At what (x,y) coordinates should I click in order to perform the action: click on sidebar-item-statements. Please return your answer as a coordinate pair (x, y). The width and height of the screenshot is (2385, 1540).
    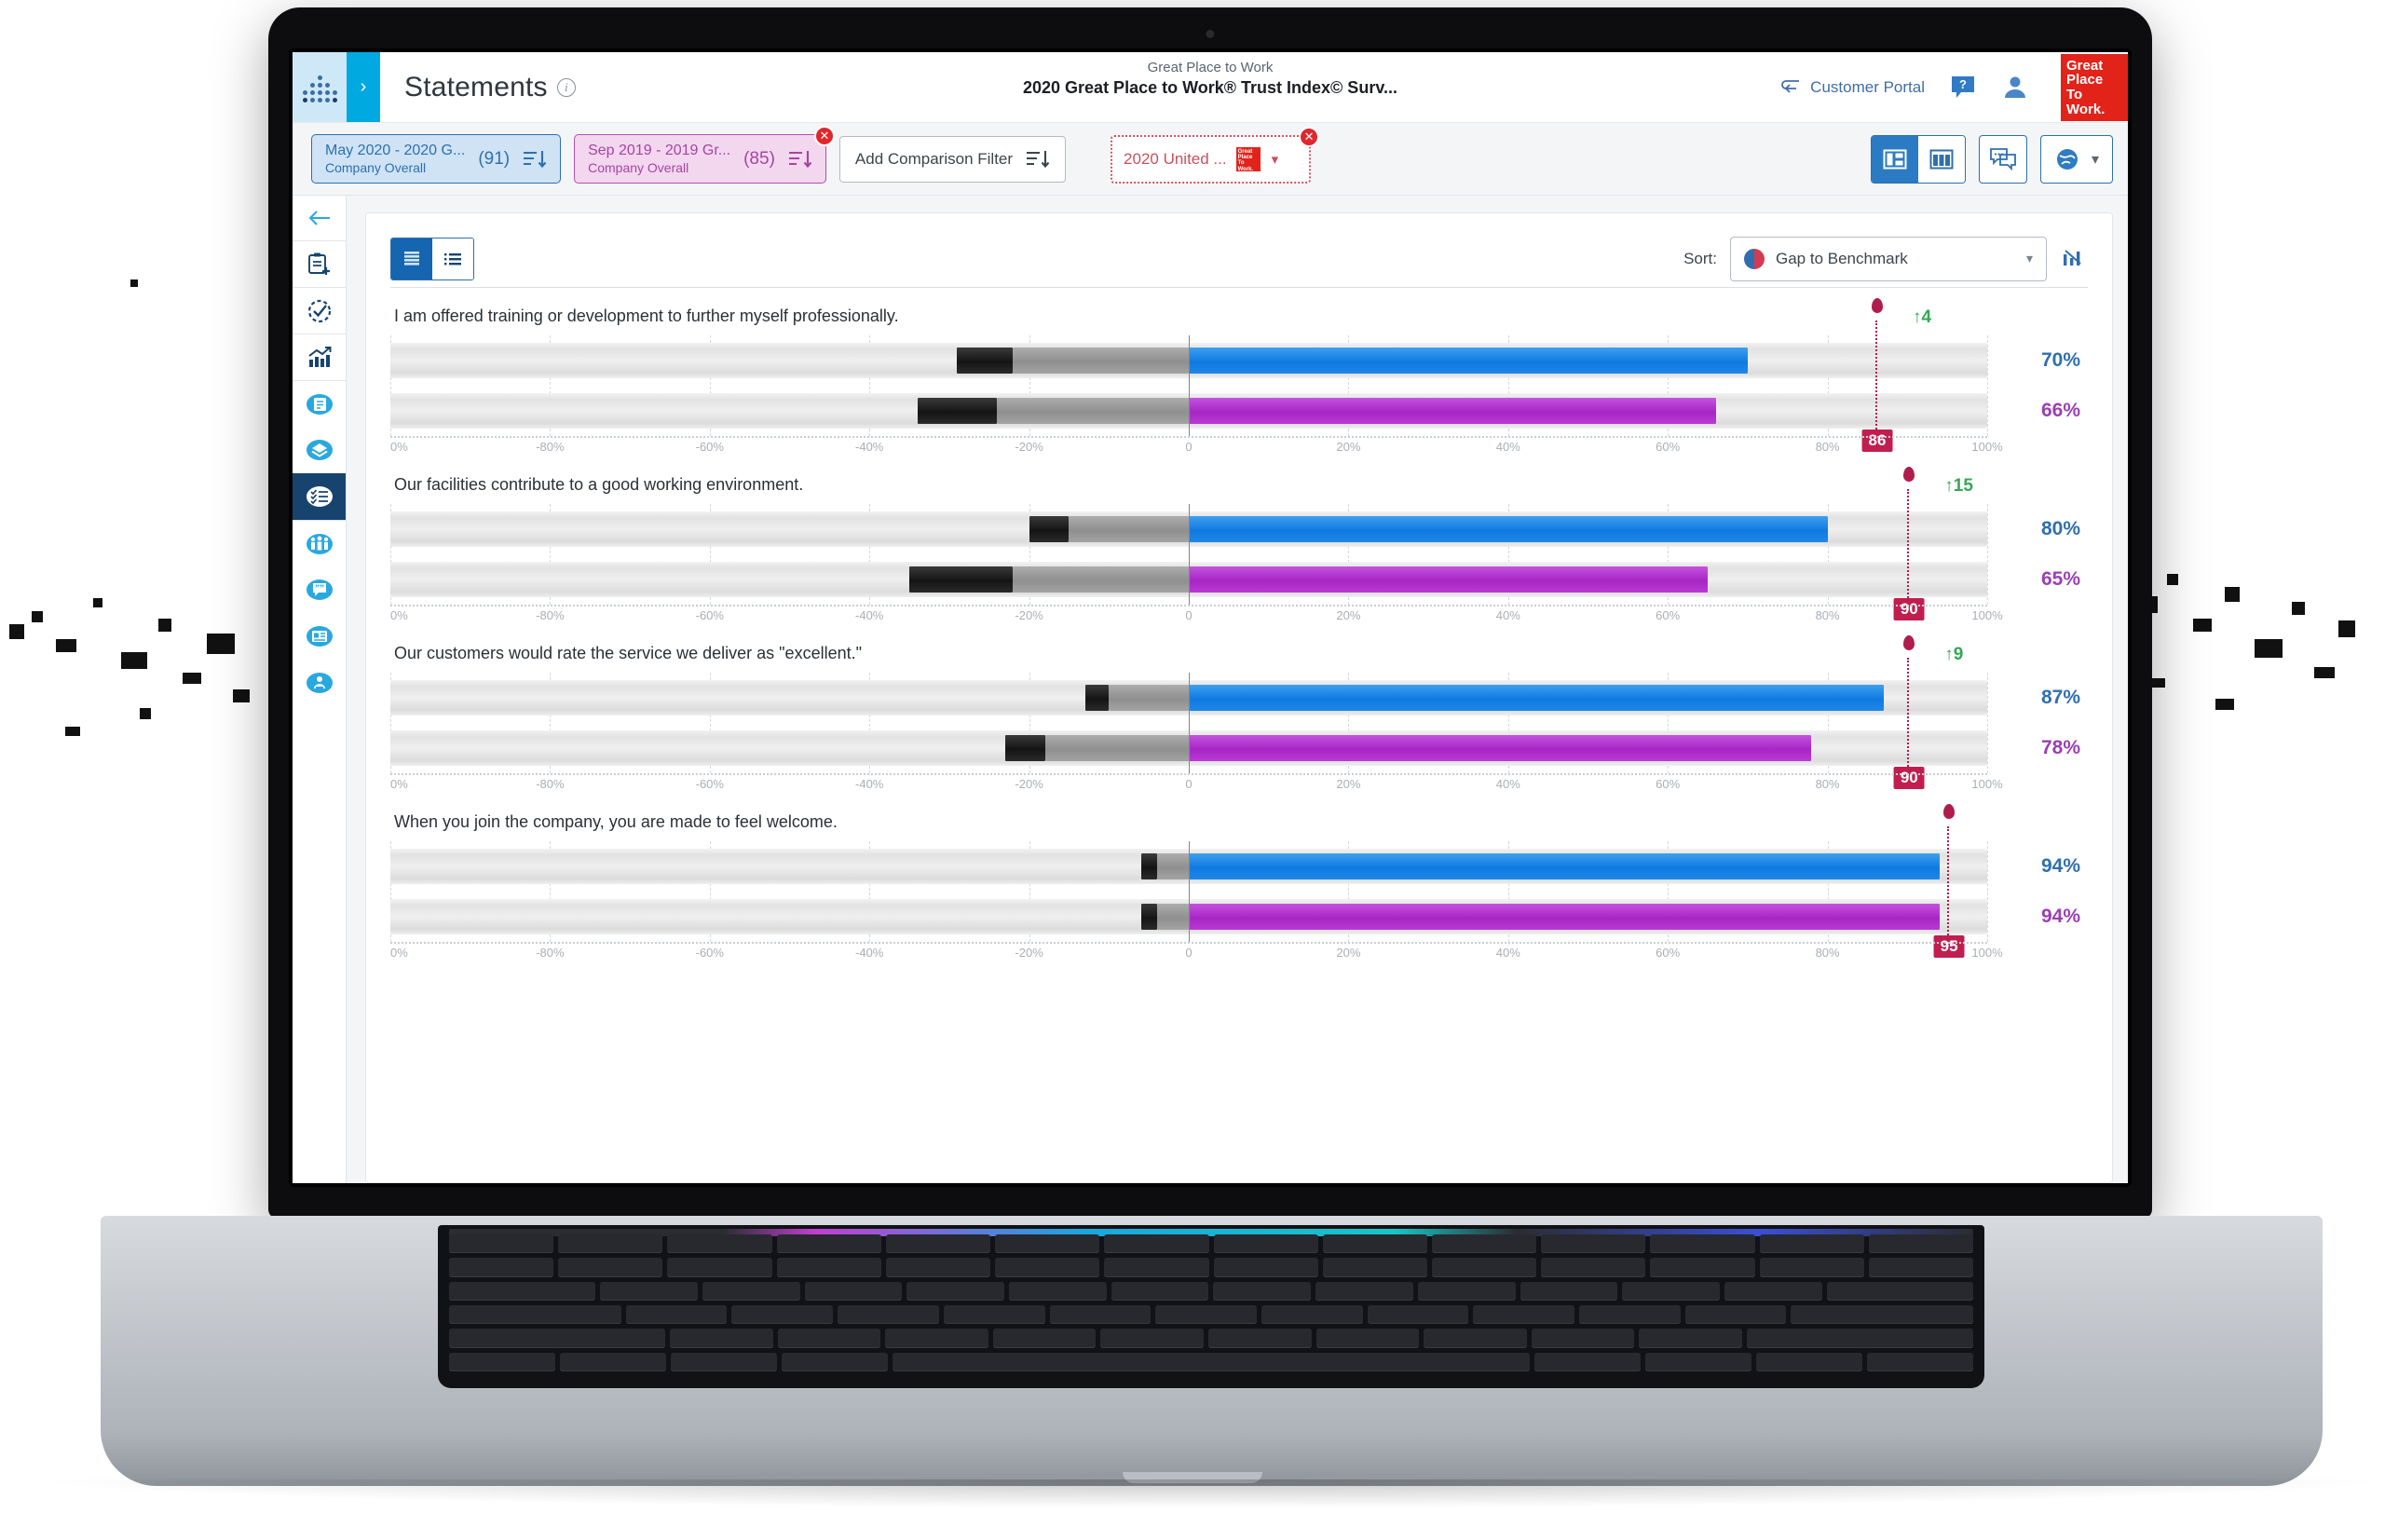
    Looking at the image, I should click on (320, 496).